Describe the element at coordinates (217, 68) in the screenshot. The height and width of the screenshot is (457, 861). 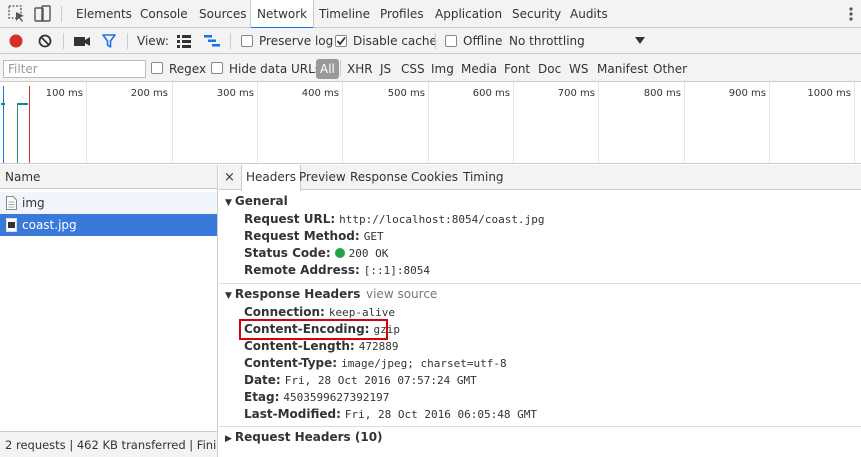
I see `hide-data-urls-checkbox` at that location.